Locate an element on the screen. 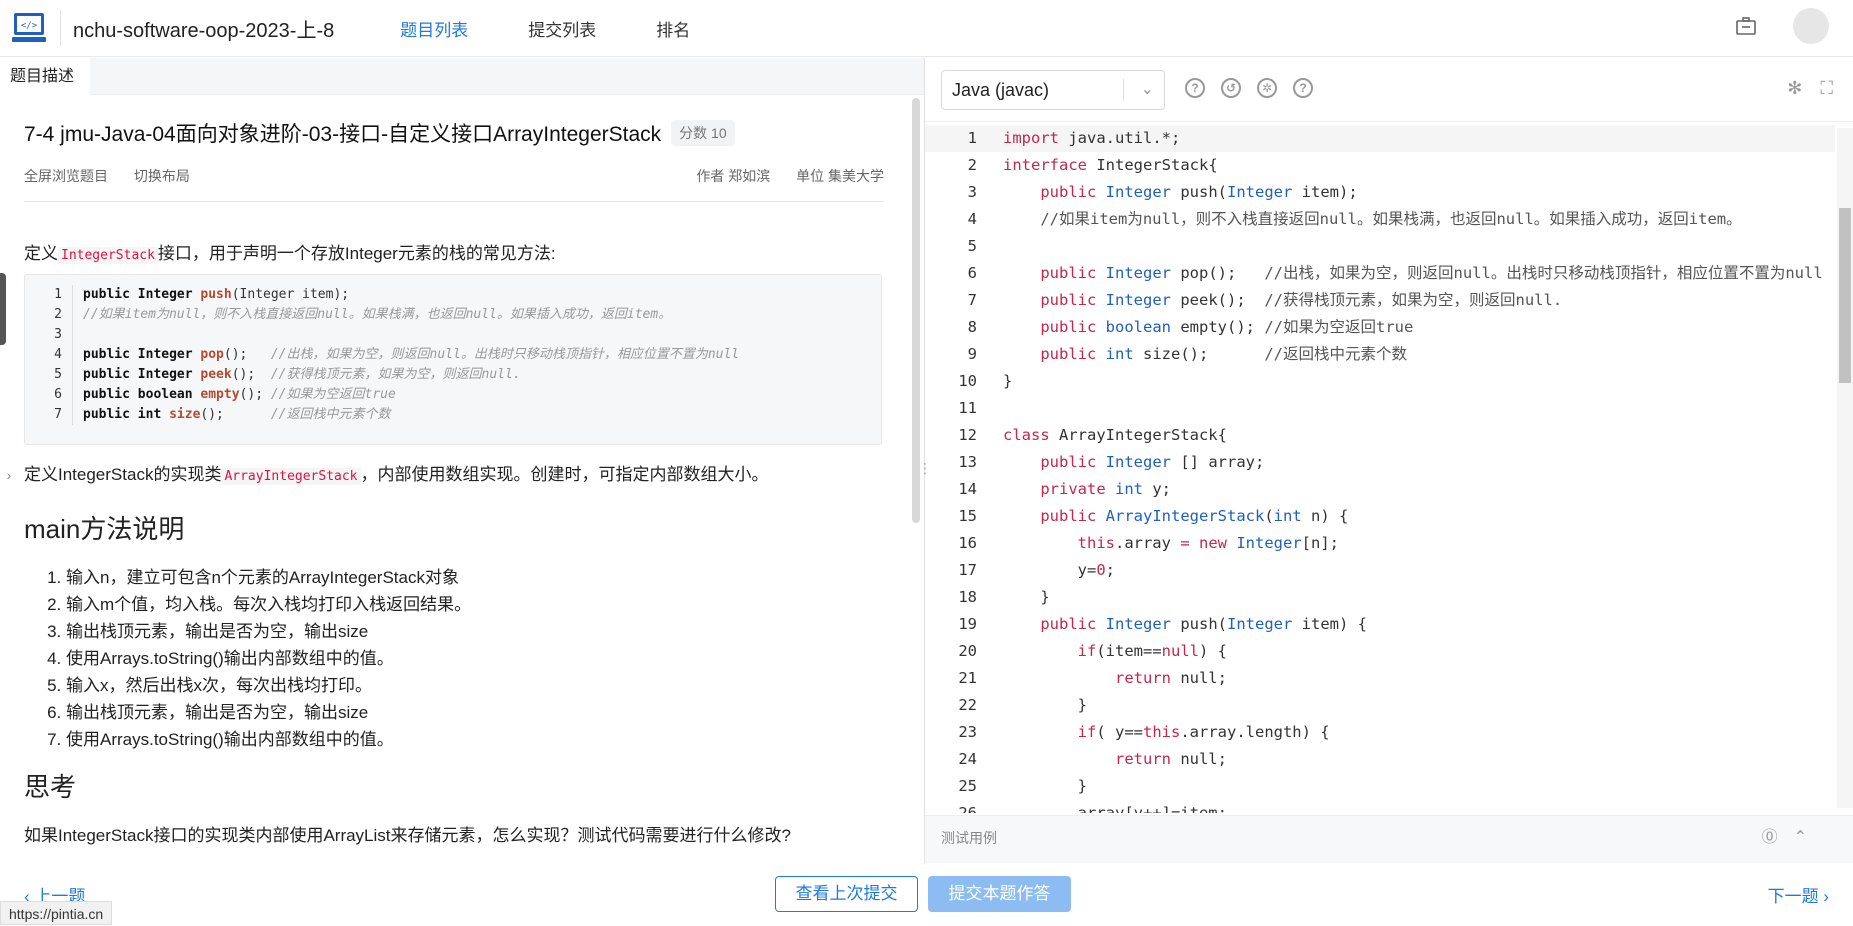  code-line: 3 is located at coordinates (453, 335).